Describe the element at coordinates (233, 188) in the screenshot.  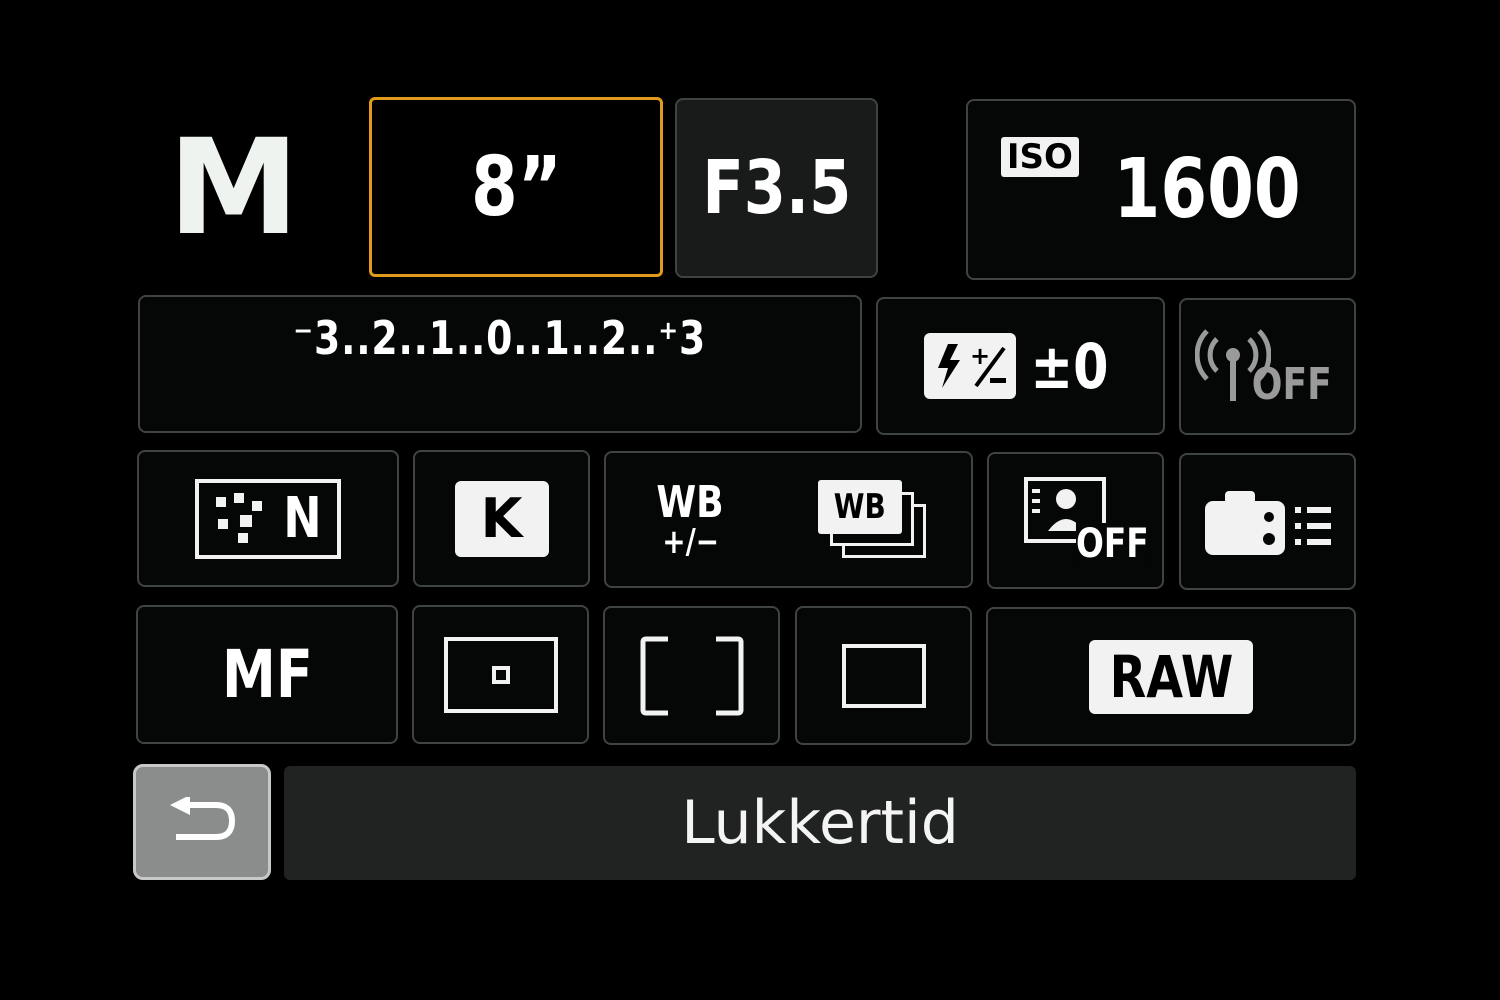
I see `shooting-mode: M` at that location.